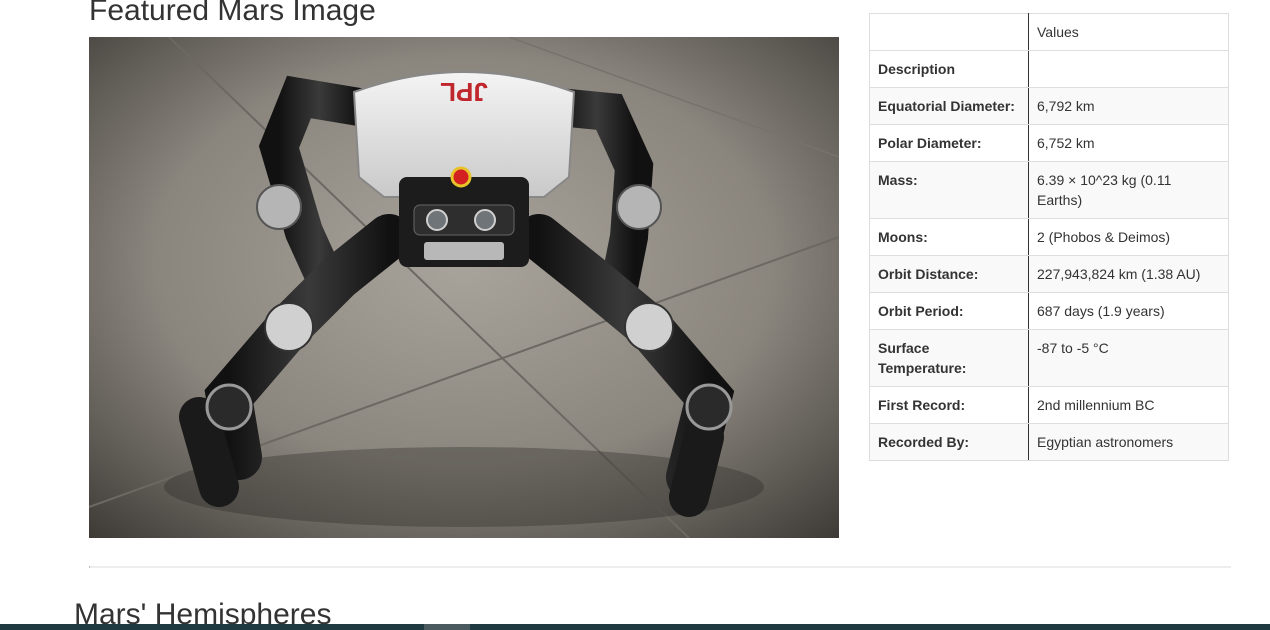  I want to click on fact-label: Moons:, so click(949, 237).